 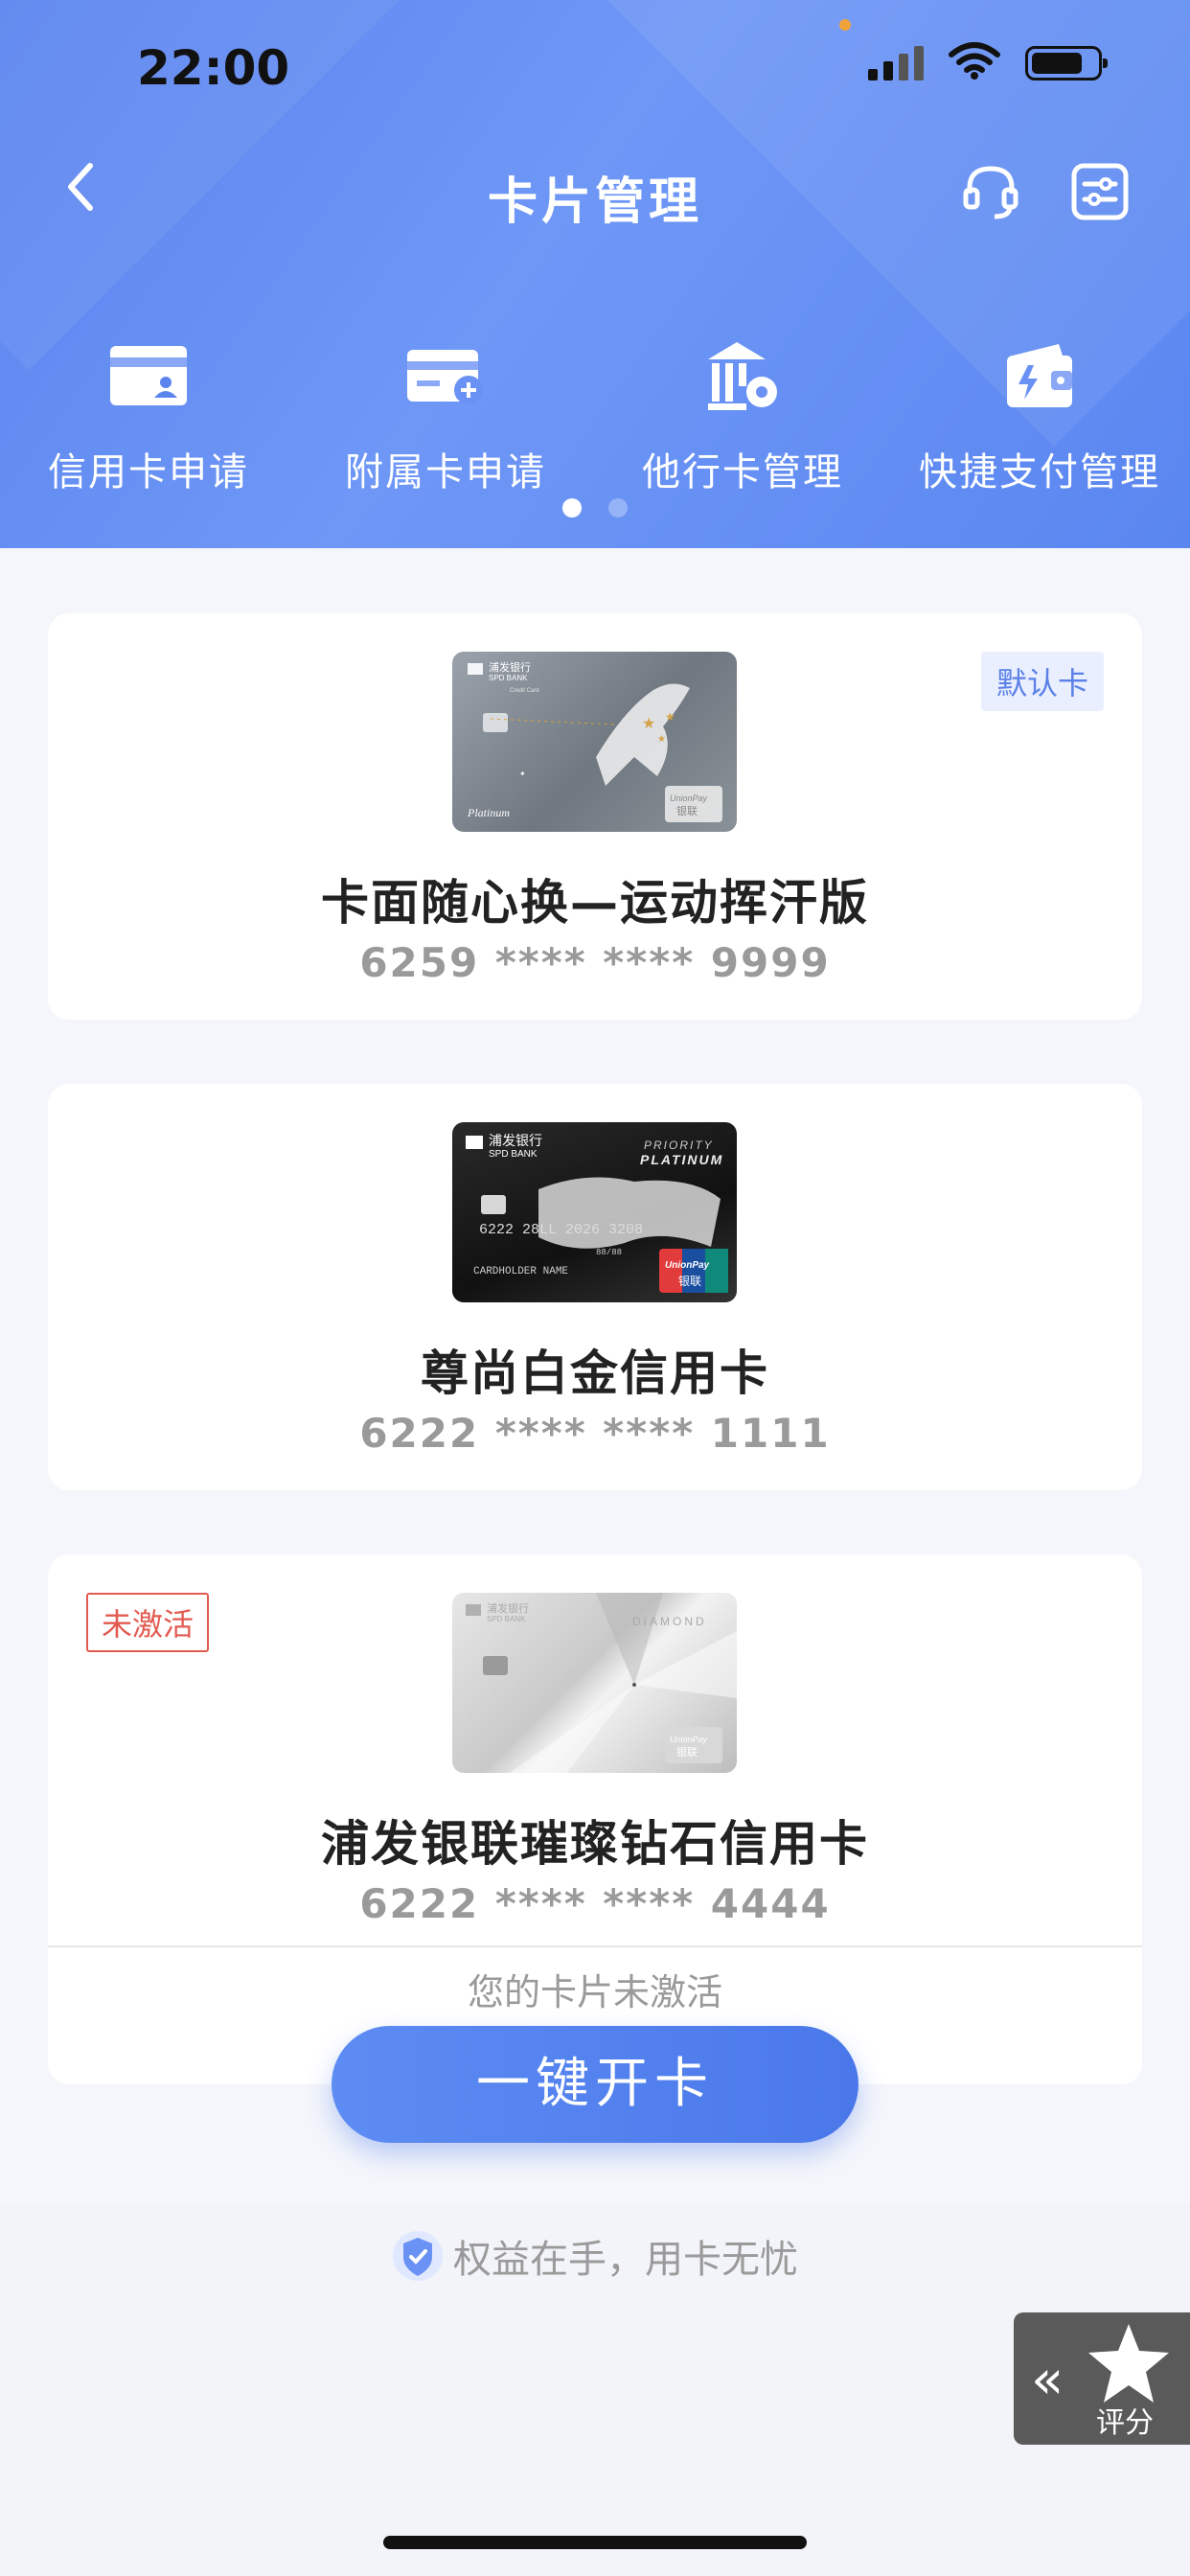 I want to click on card-number: 6222 **** **** 4444, so click(x=595, y=1903).